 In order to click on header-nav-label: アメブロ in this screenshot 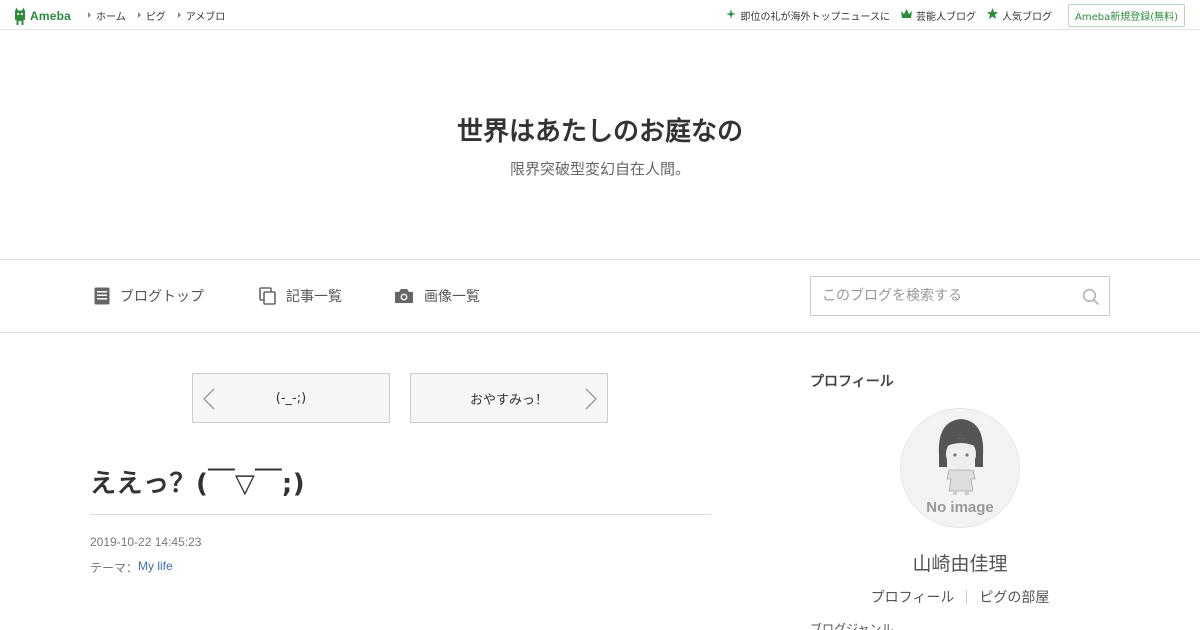, I will do `click(205, 17)`.